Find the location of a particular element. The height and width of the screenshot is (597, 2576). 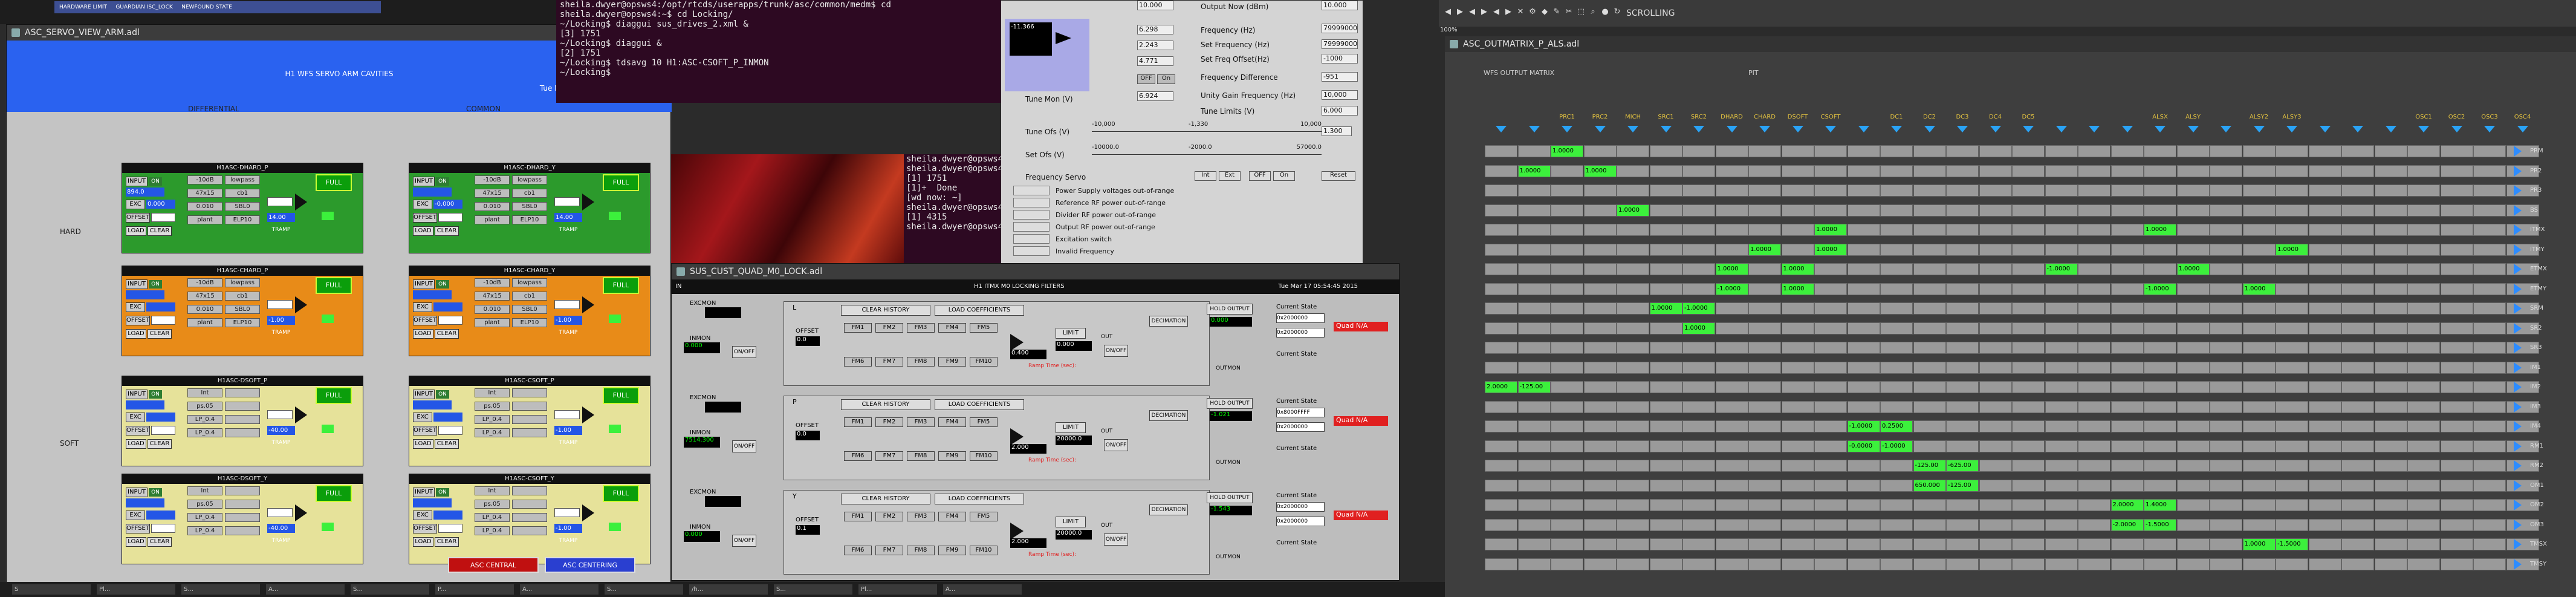

quad-titlebar: SUS_CUST_QUAD_M0_LOCK.adl is located at coordinates (1035, 271).